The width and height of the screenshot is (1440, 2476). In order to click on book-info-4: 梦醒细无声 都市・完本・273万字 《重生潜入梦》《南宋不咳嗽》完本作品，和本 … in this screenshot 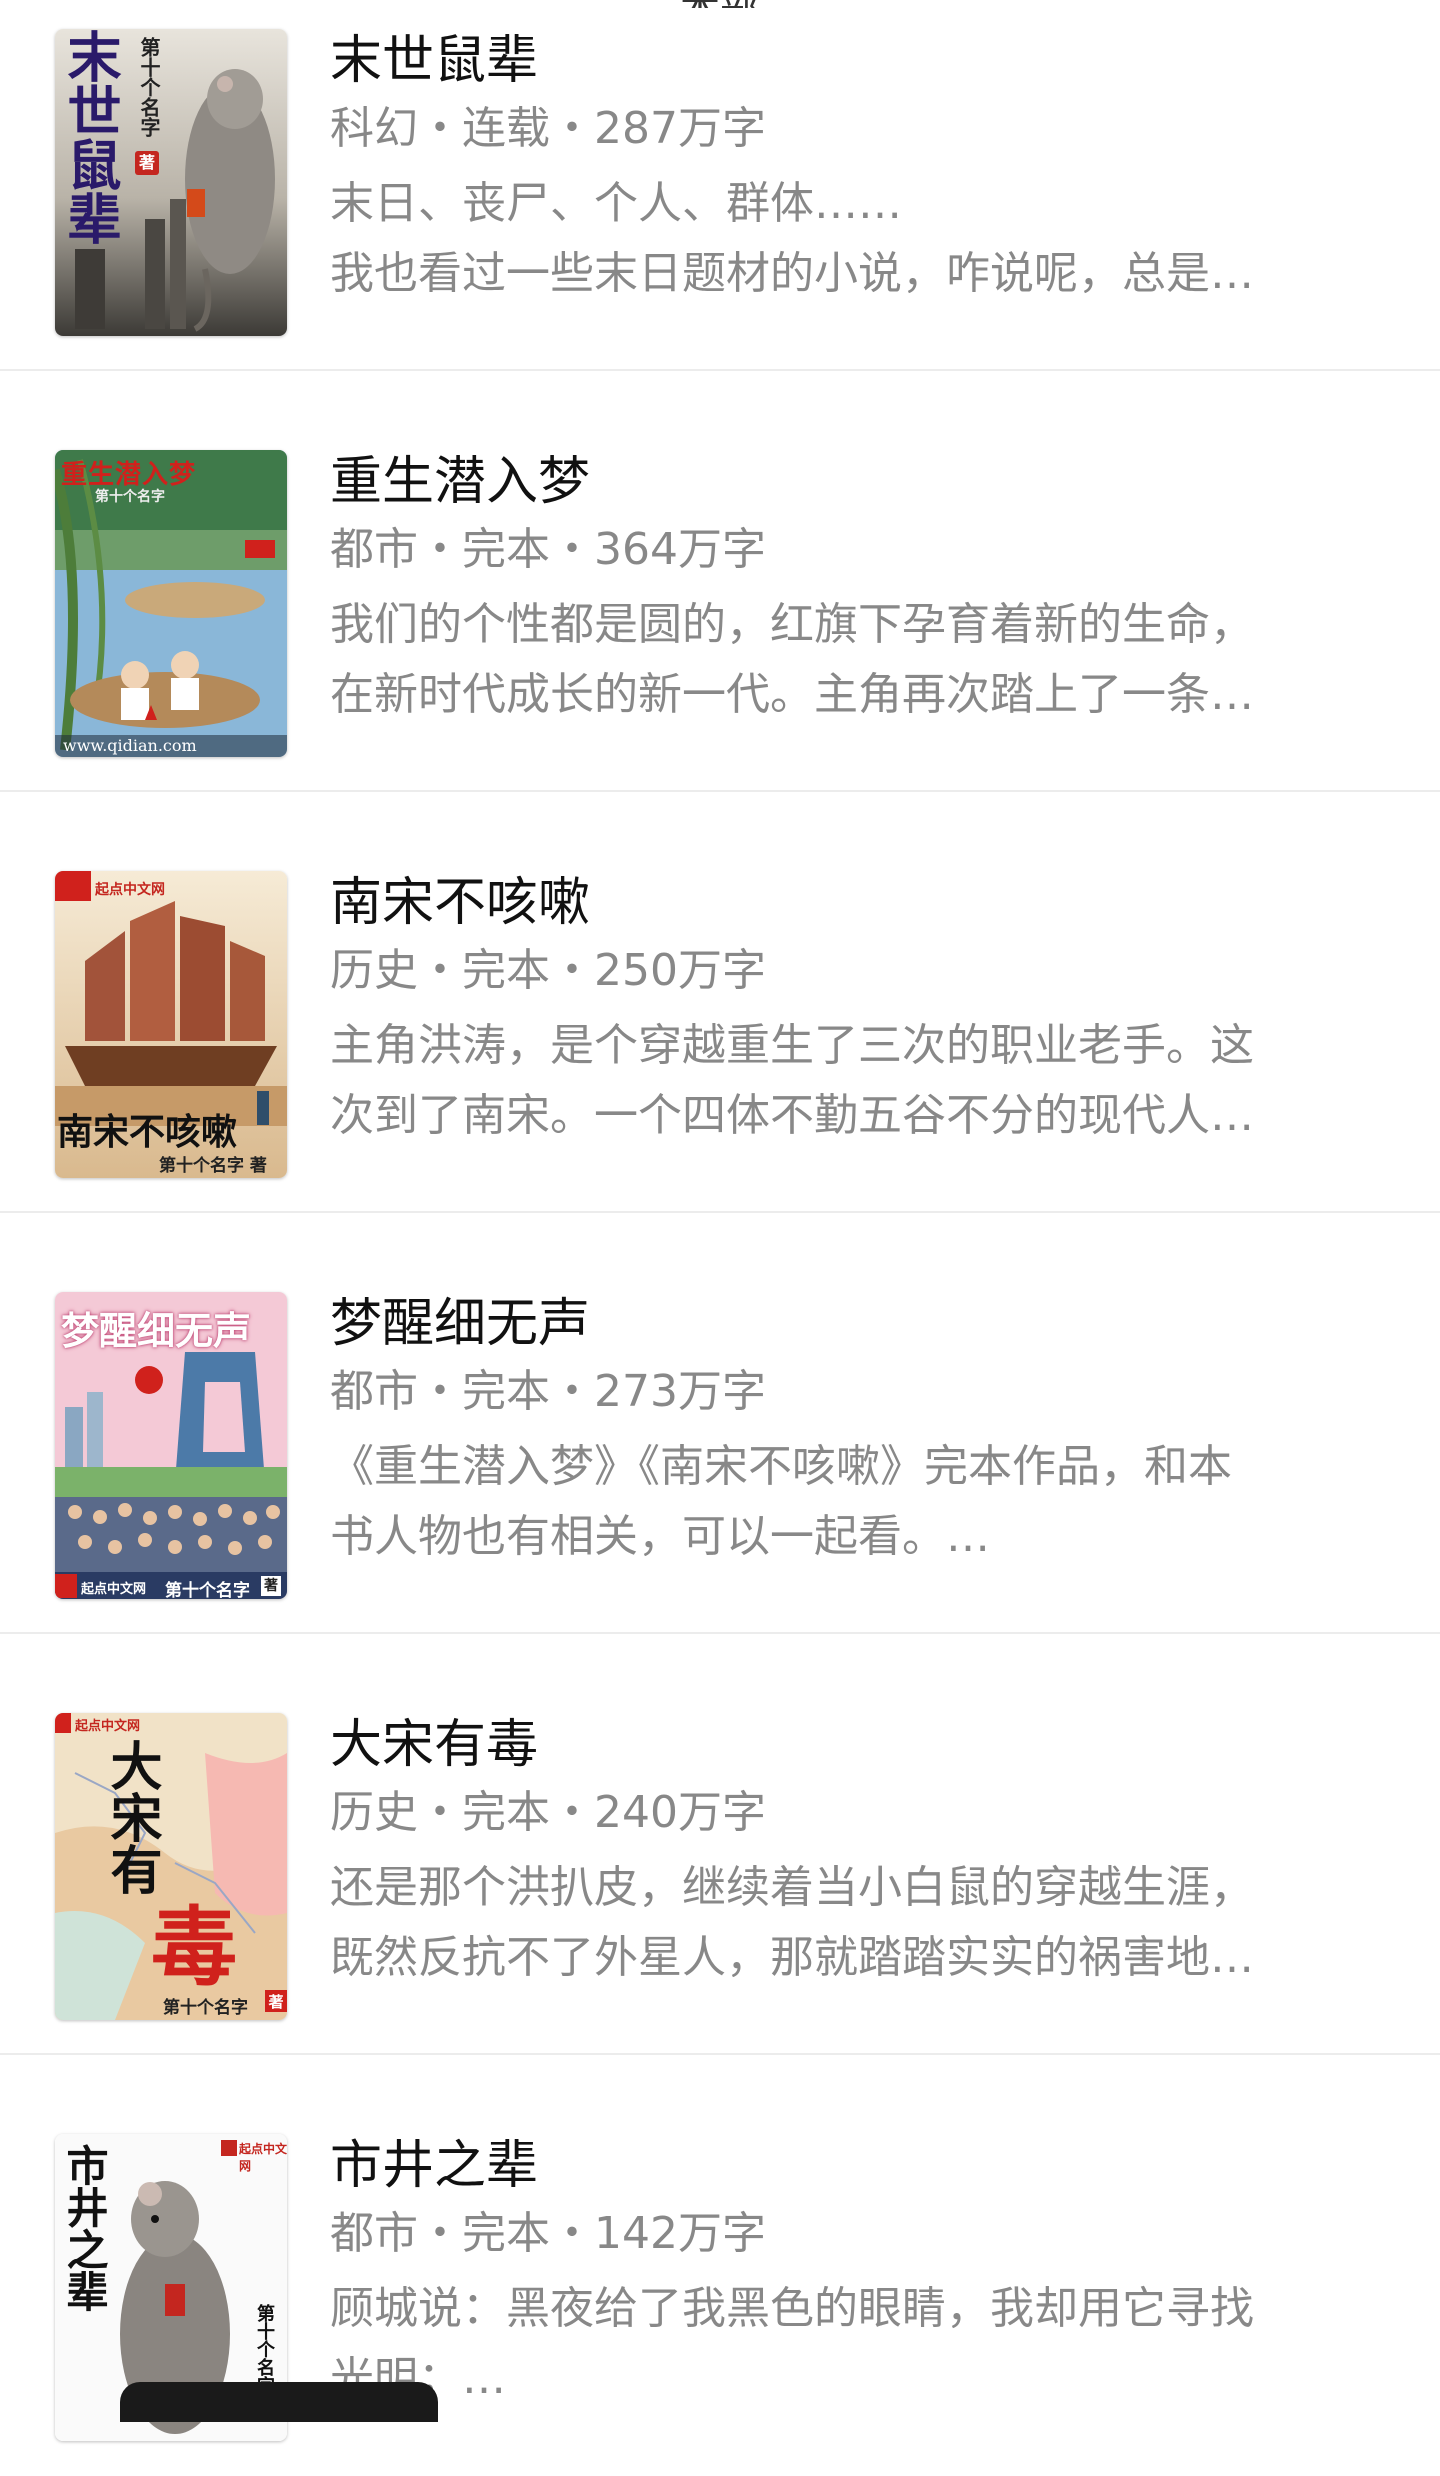, I will do `click(850, 1432)`.